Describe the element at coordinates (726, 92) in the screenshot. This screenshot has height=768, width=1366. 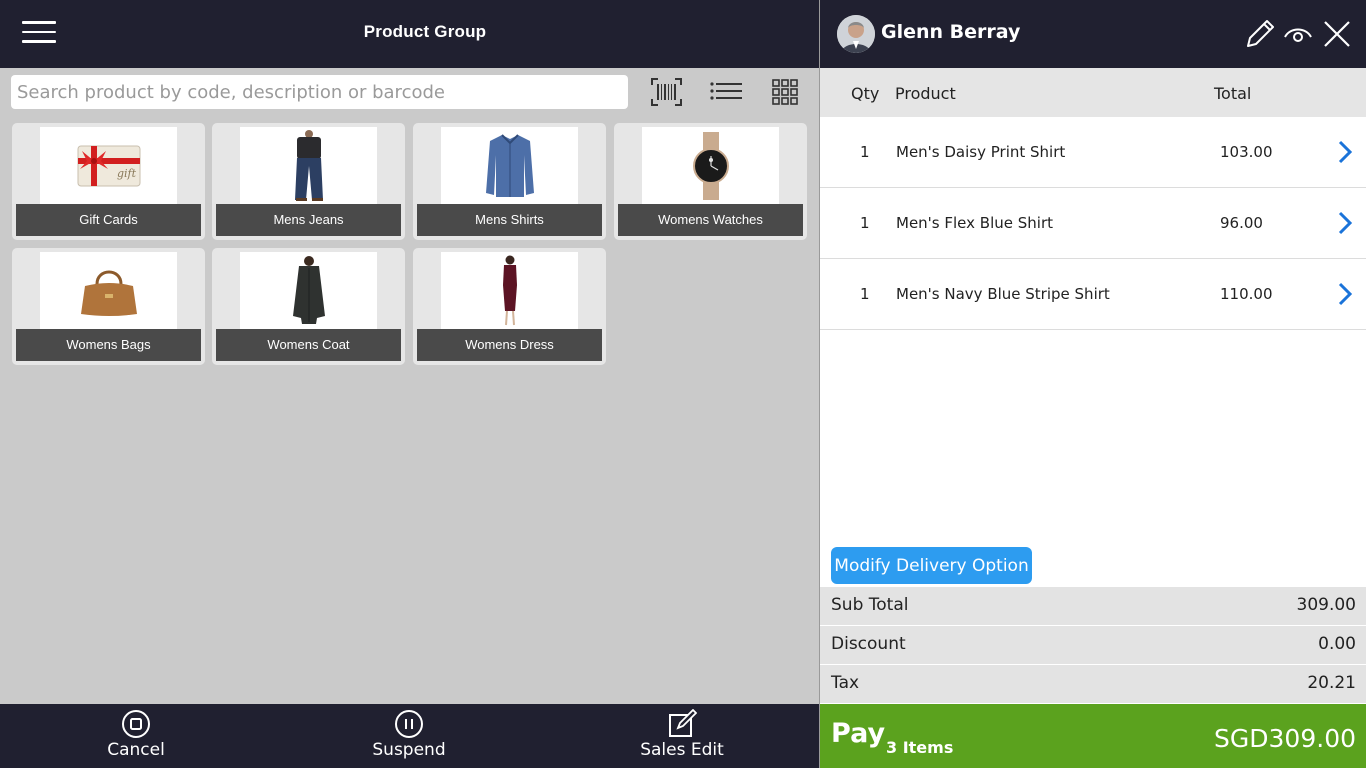
I see `list-view-icon` at that location.